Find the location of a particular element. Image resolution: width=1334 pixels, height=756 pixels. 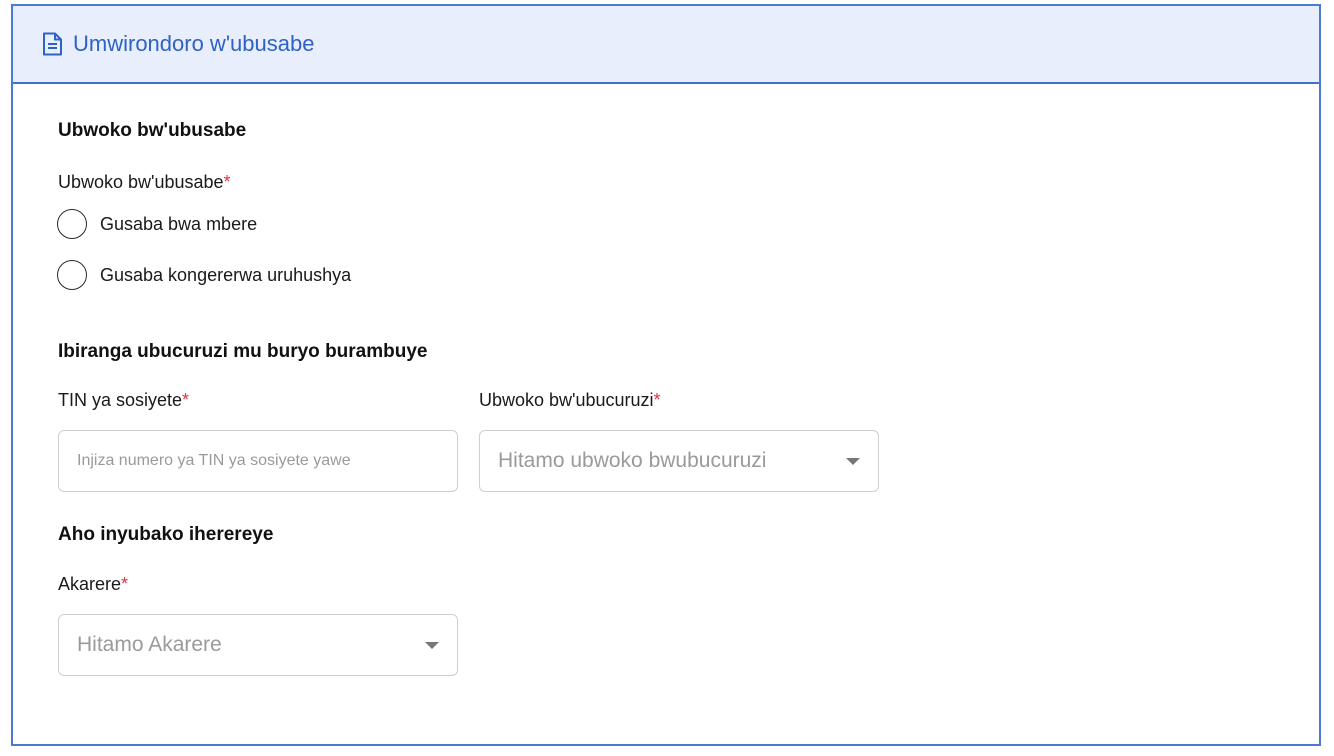

request-type-label: Ubwoko bw'ubusabe* is located at coordinates (144, 182).